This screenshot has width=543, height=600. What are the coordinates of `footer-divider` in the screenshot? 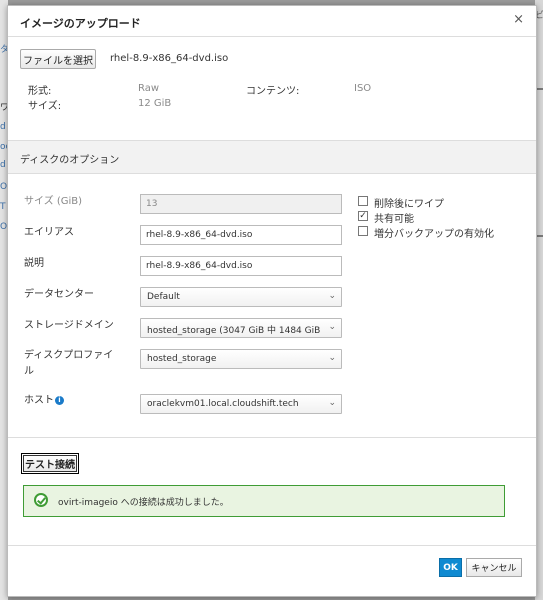 It's located at (272, 545).